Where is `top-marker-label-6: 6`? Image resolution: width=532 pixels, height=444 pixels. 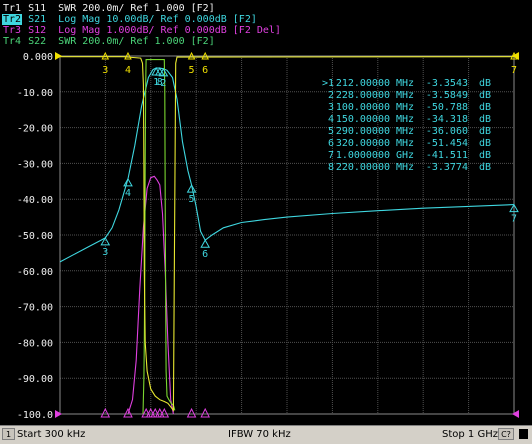
top-marker-label-6: 6 is located at coordinates (205, 70).